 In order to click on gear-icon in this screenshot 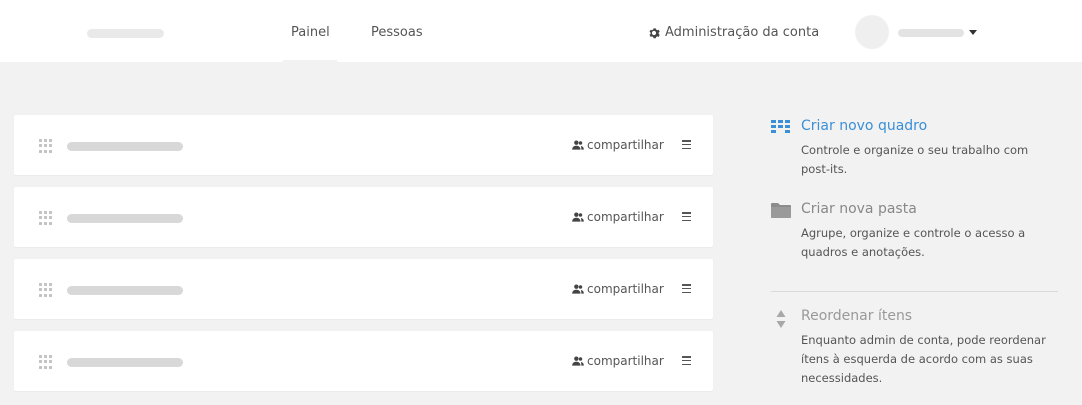, I will do `click(654, 33)`.